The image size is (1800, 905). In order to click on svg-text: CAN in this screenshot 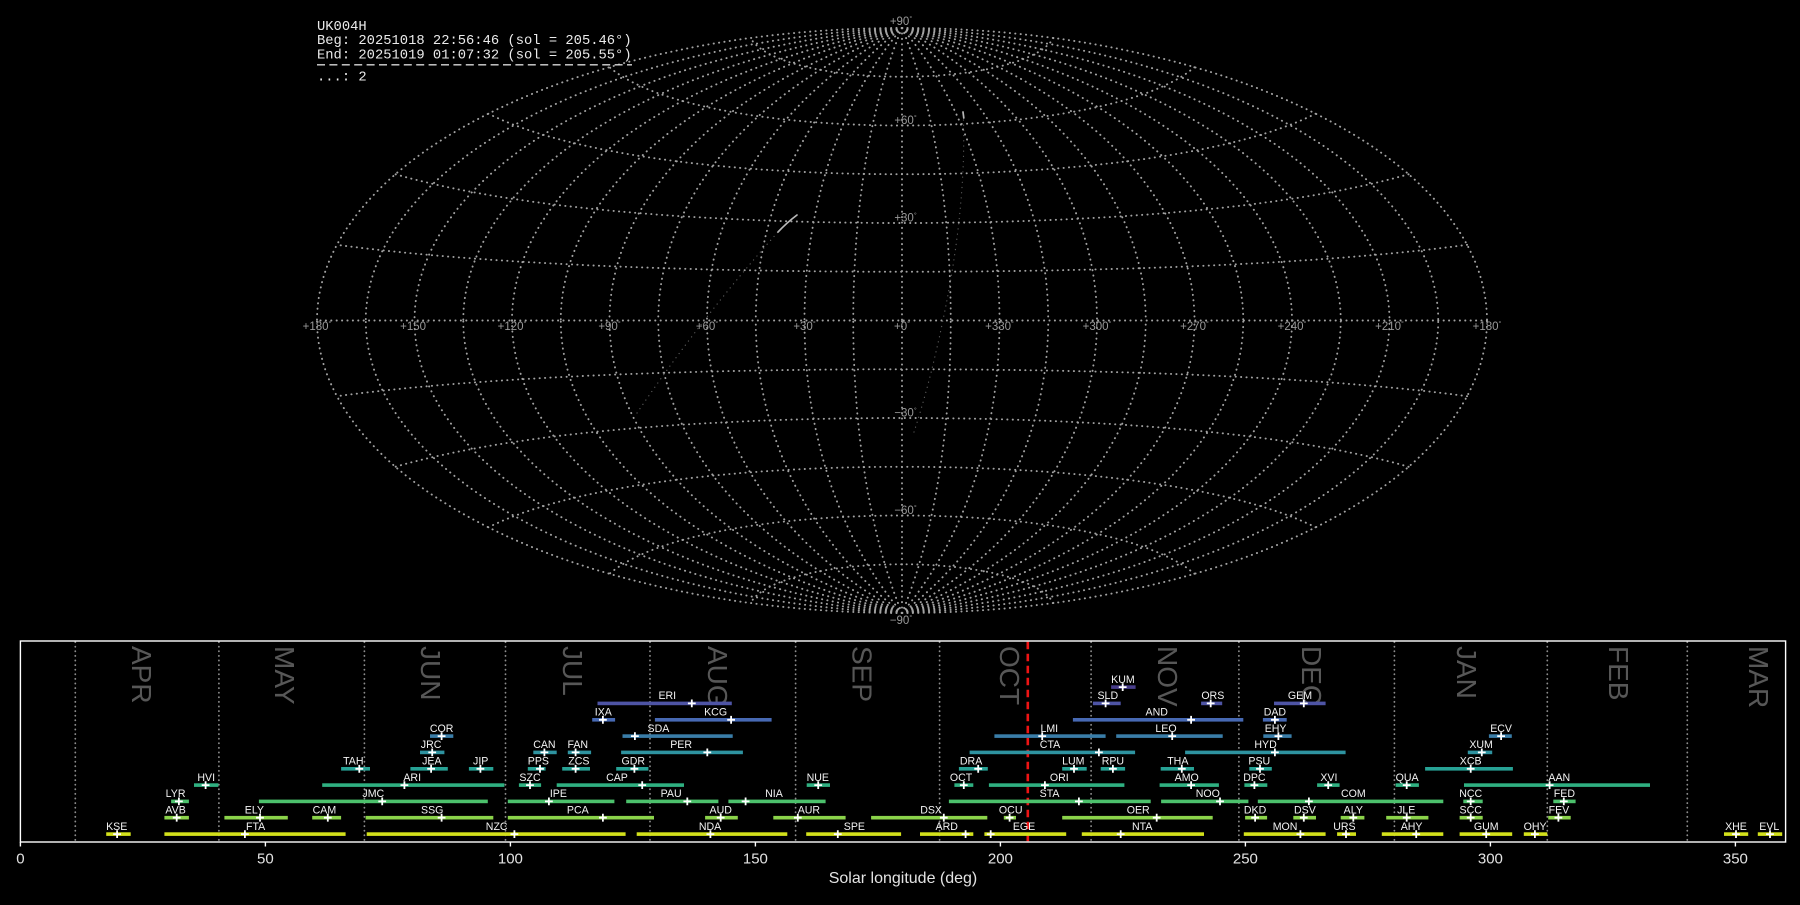, I will do `click(544, 745)`.